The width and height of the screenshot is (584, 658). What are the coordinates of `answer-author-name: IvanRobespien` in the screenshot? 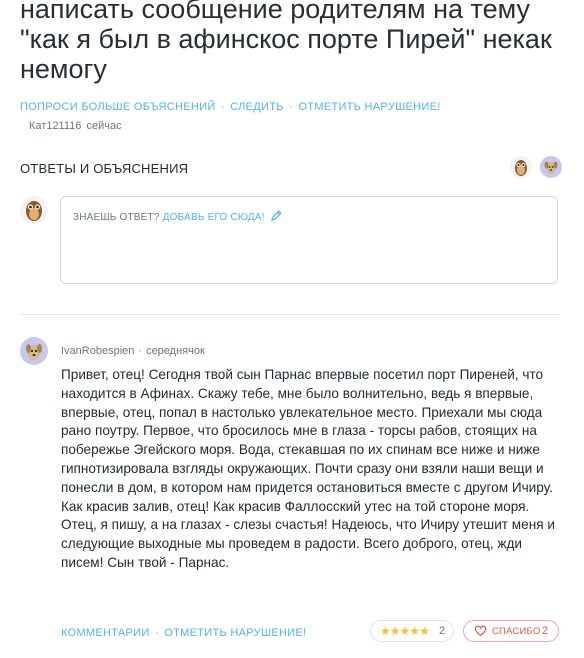 It's located at (97, 351).